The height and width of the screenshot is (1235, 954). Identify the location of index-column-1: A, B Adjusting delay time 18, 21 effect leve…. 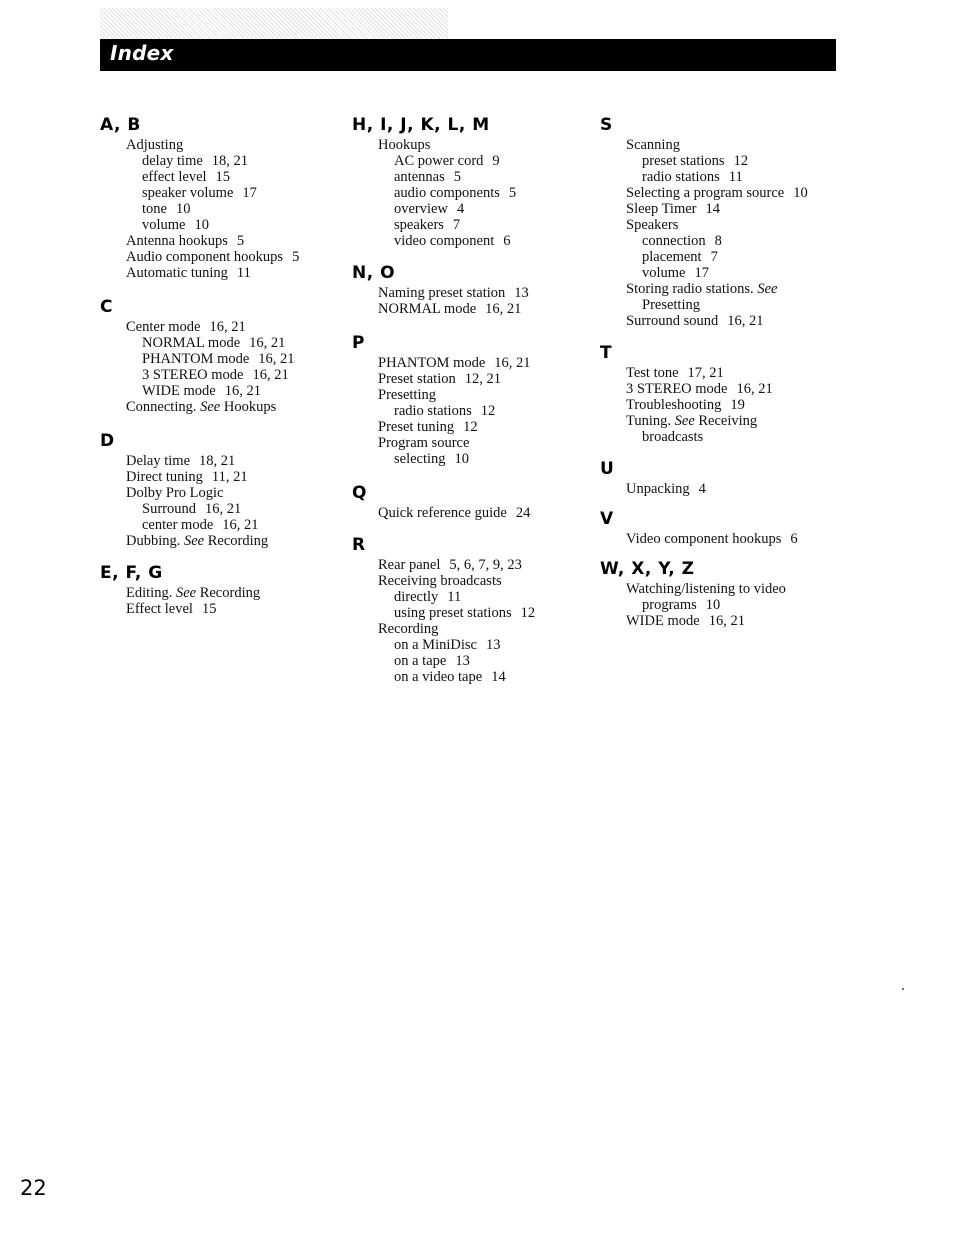
(199, 365).